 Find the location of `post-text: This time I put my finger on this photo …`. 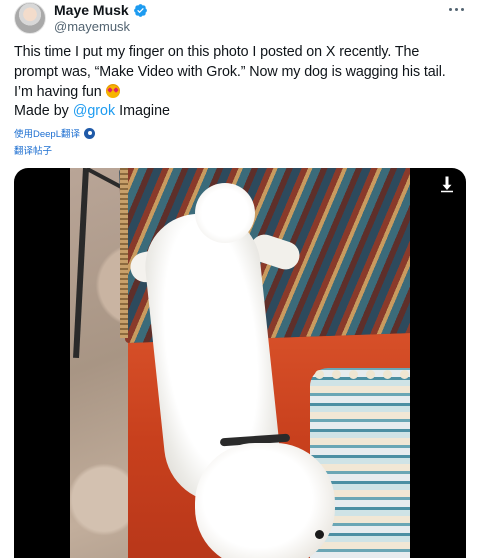

post-text: This time I put my finger on this photo … is located at coordinates (239, 72).